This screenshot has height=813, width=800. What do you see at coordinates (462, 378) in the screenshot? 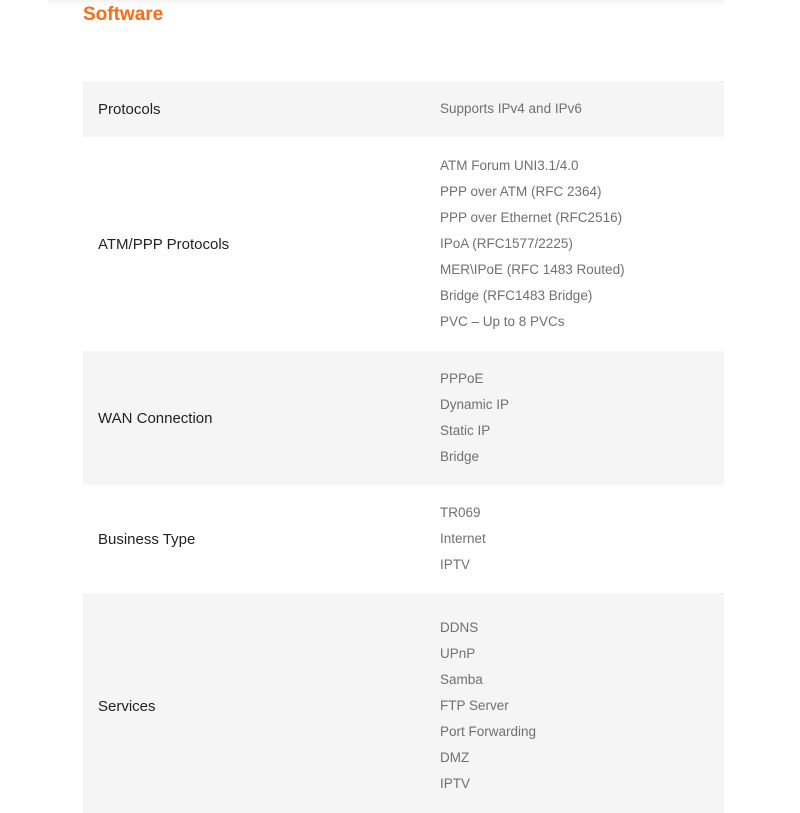
I see `spec-value: PPPoE` at bounding box center [462, 378].